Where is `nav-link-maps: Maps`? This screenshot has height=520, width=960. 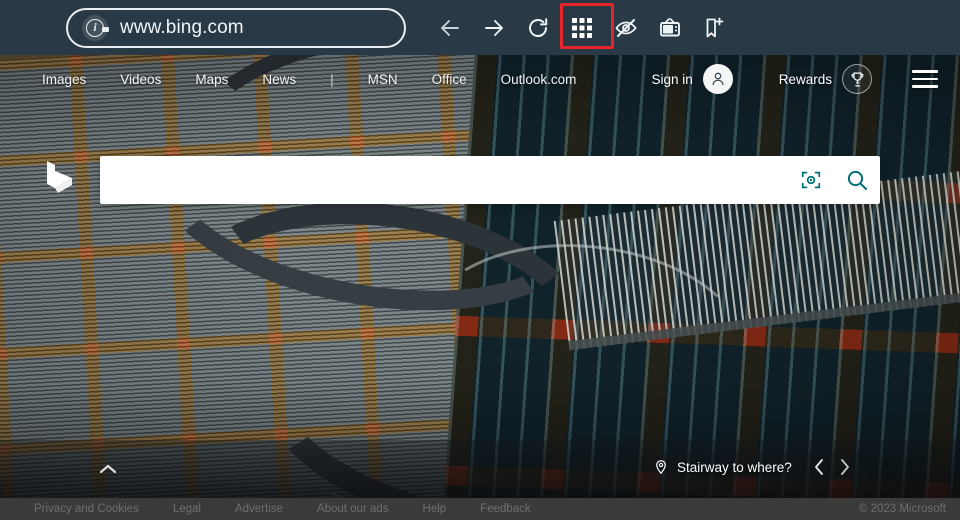 nav-link-maps: Maps is located at coordinates (211, 79).